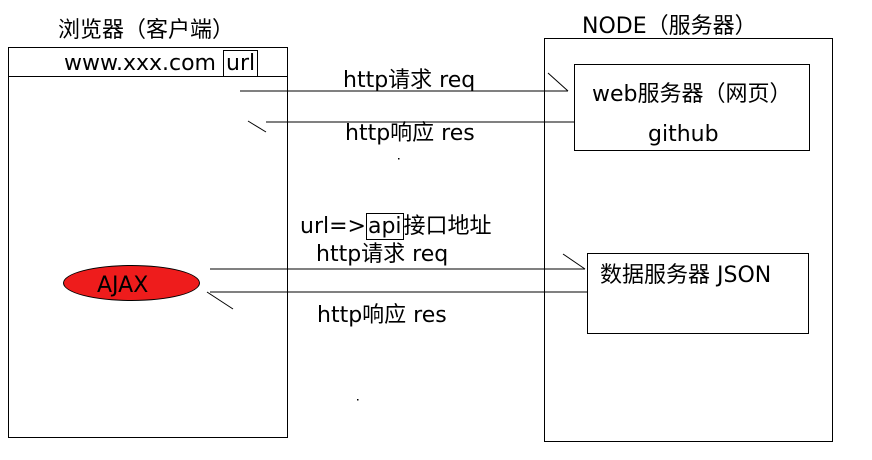 The height and width of the screenshot is (460, 872). What do you see at coordinates (384, 226) in the screenshot?
I see `api-word: api` at bounding box center [384, 226].